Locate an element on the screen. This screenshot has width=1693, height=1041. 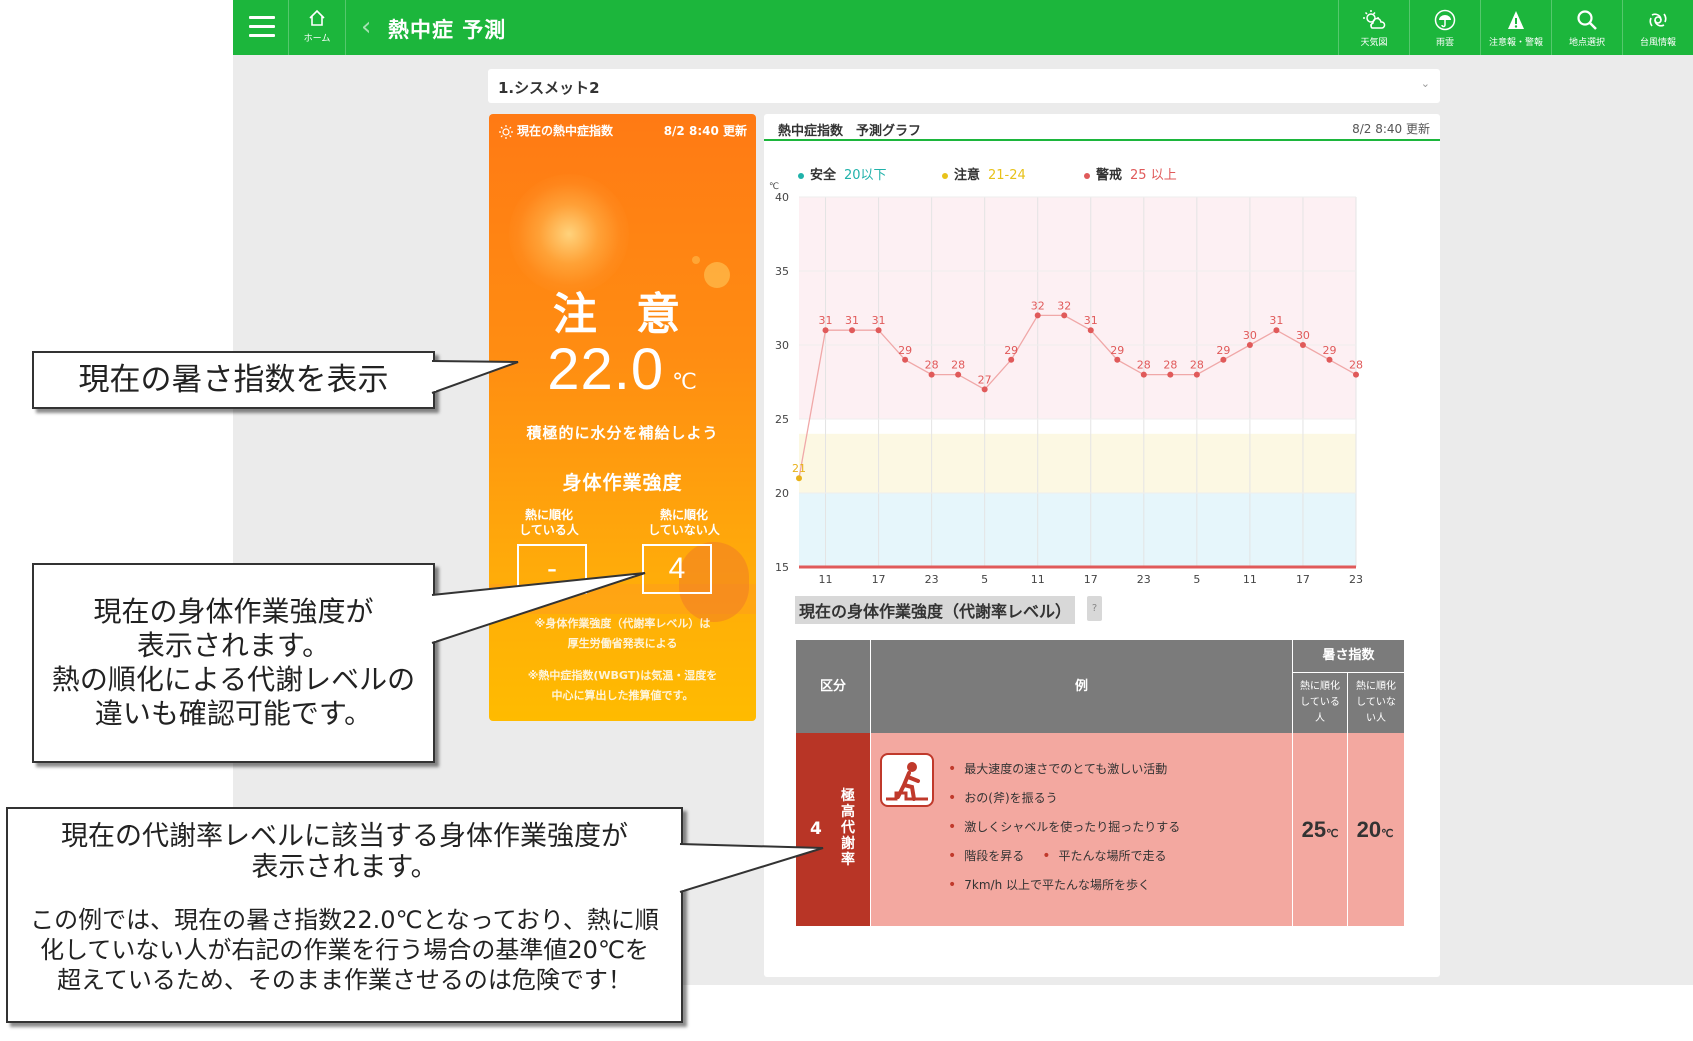
list-item: • 階段を昇る • 平たんな場所で走る is located at coordinates (1057, 856).